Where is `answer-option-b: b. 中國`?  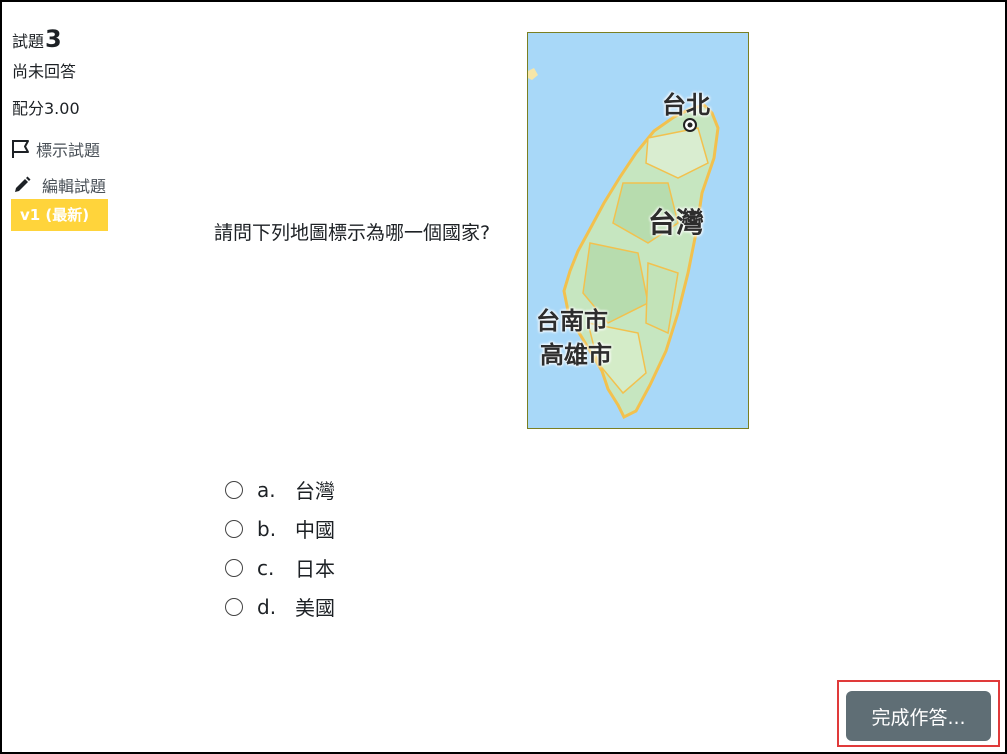 answer-option-b: b. 中國 is located at coordinates (280, 528).